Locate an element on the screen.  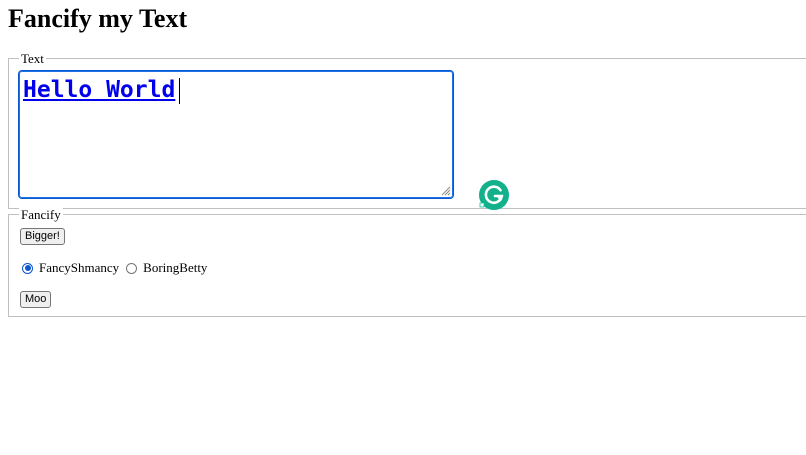
style-radio-group: FancyShmancy BoringBetty is located at coordinates (118, 268).